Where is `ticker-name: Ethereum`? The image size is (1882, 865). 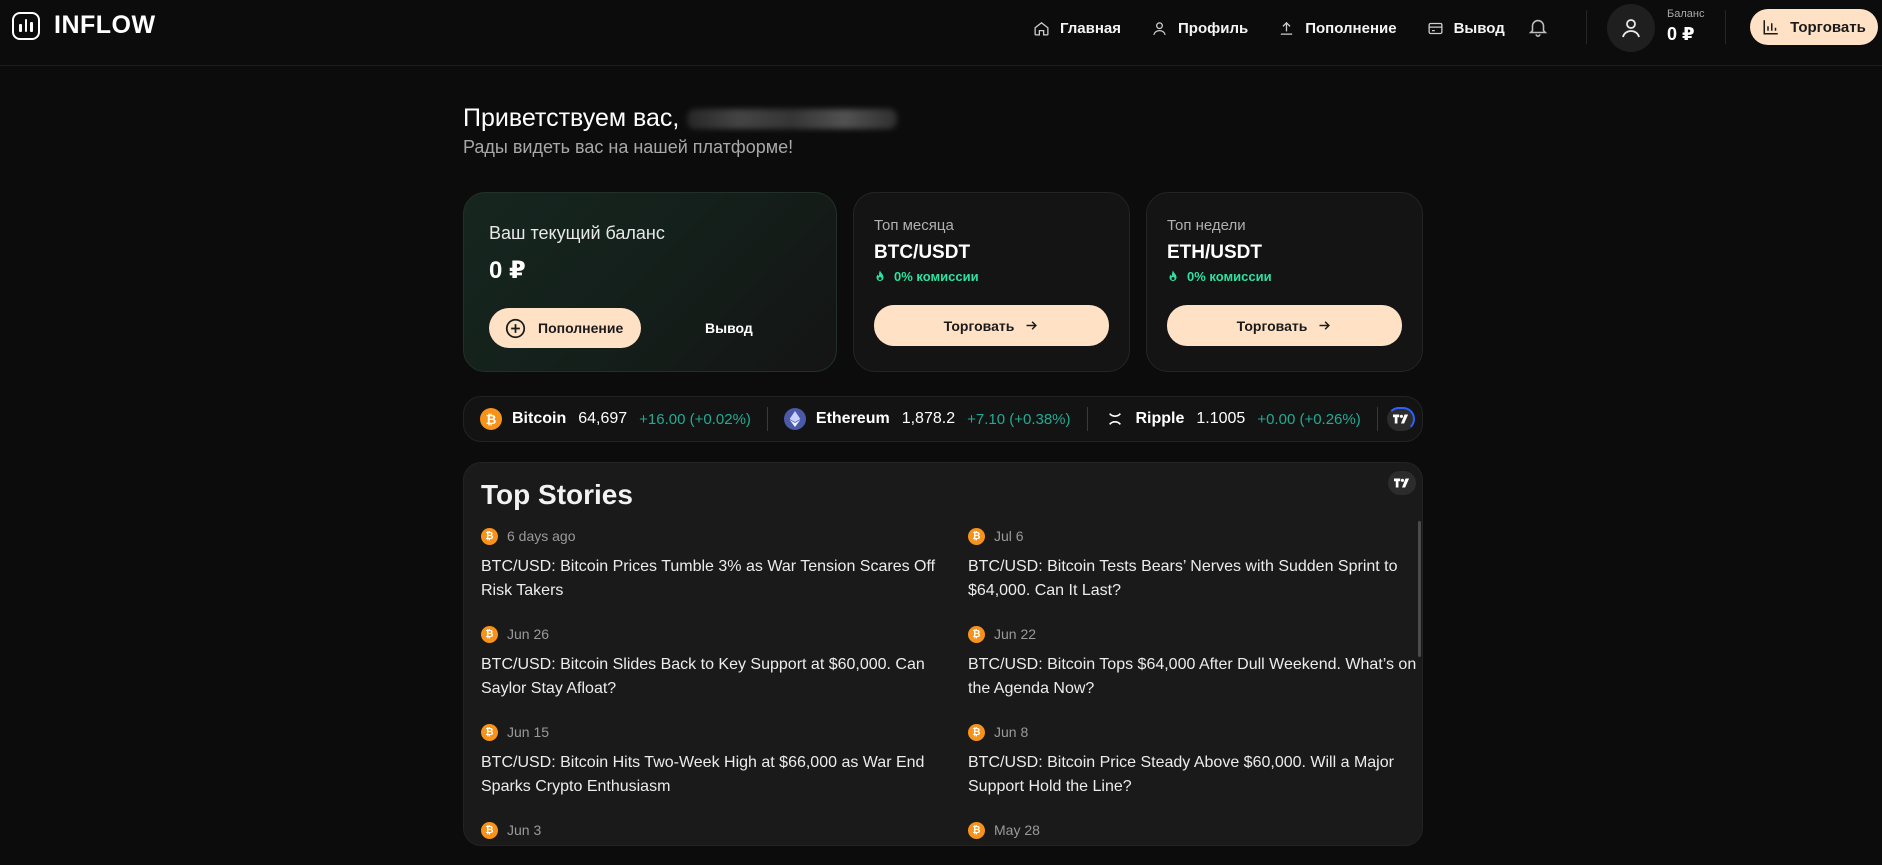
ticker-name: Ethereum is located at coordinates (852, 418).